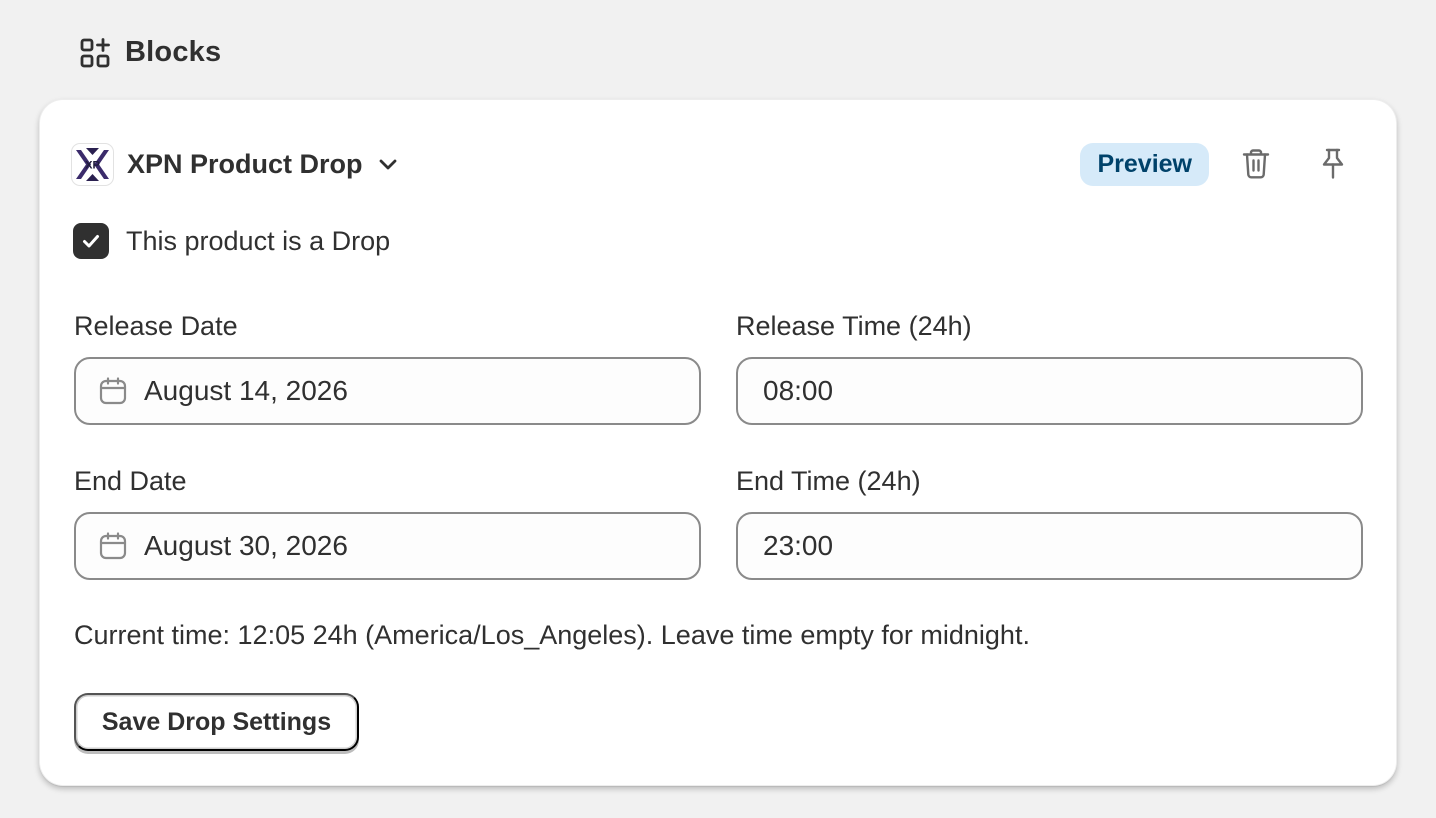 This screenshot has width=1436, height=818. I want to click on section-header: Blocks, so click(150, 52).